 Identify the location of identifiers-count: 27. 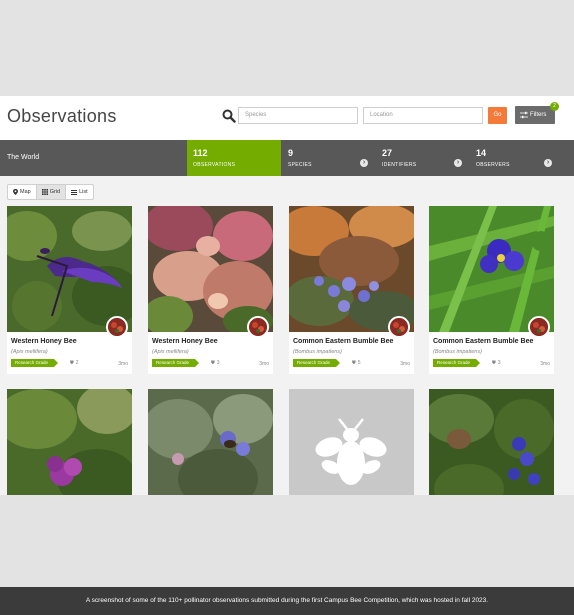
(387, 153).